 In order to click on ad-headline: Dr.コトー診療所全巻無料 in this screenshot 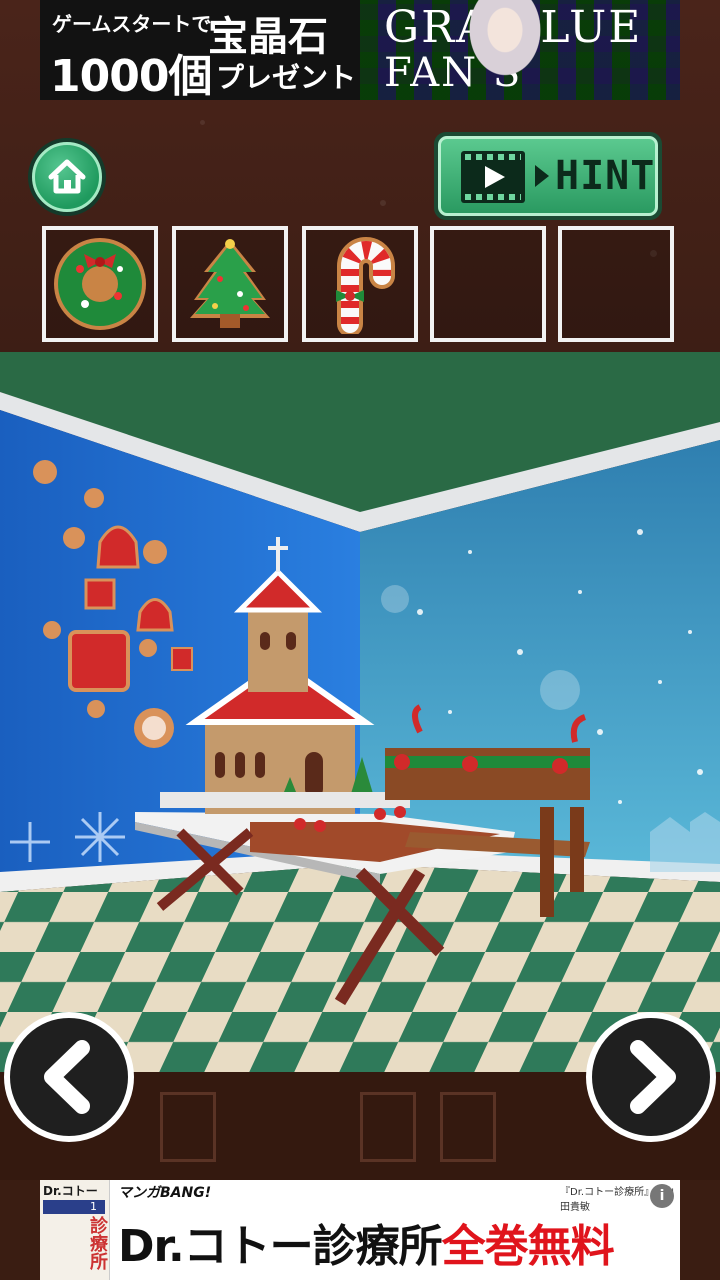, I will do `click(366, 1242)`.